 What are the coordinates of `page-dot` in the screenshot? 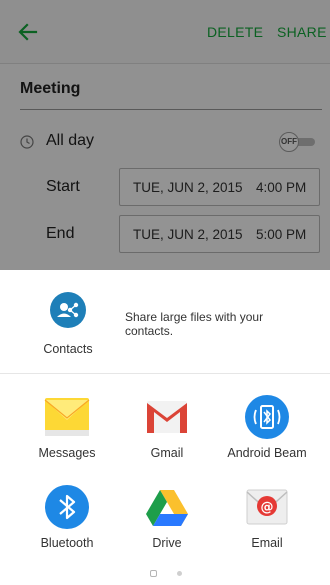 It's located at (179, 573).